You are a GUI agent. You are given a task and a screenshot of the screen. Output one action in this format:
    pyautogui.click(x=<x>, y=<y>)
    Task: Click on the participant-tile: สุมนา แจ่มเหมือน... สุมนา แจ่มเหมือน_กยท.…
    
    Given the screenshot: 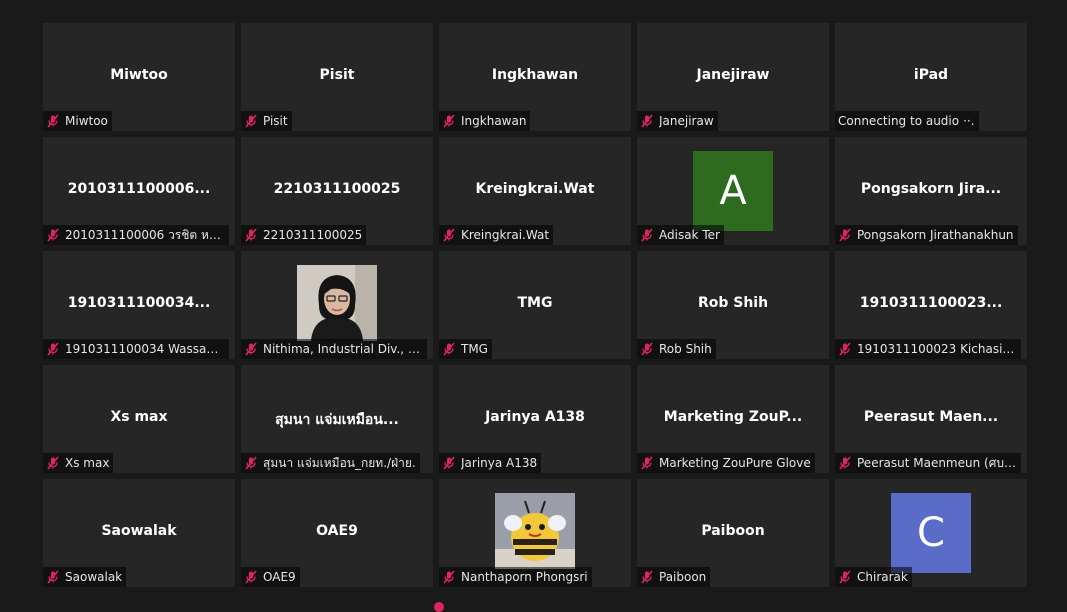 What is the action you would take?
    pyautogui.click(x=337, y=419)
    